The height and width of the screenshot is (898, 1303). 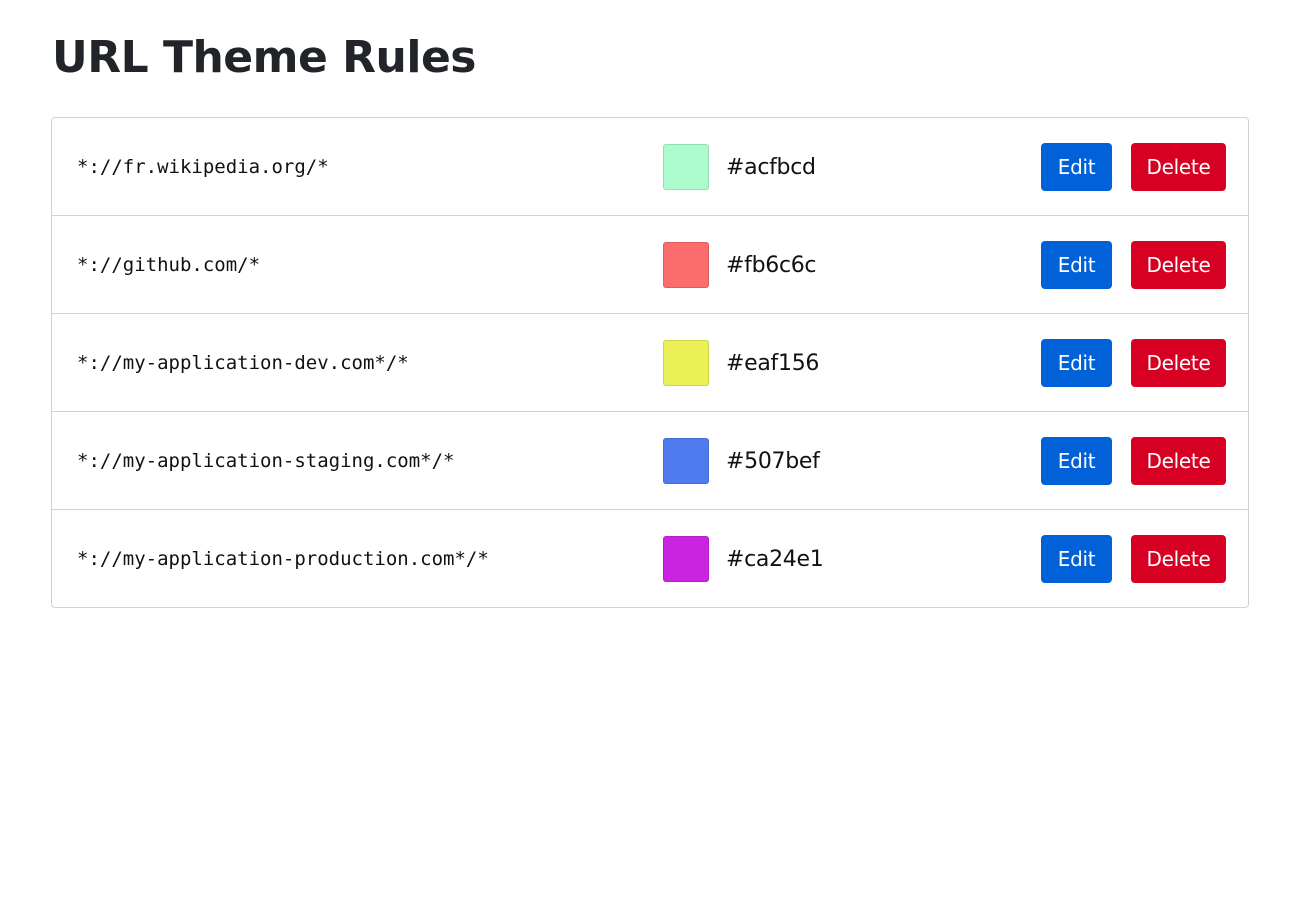 What do you see at coordinates (266, 460) in the screenshot?
I see `rule-url-pattern: *://my-application-staging.com*/*` at bounding box center [266, 460].